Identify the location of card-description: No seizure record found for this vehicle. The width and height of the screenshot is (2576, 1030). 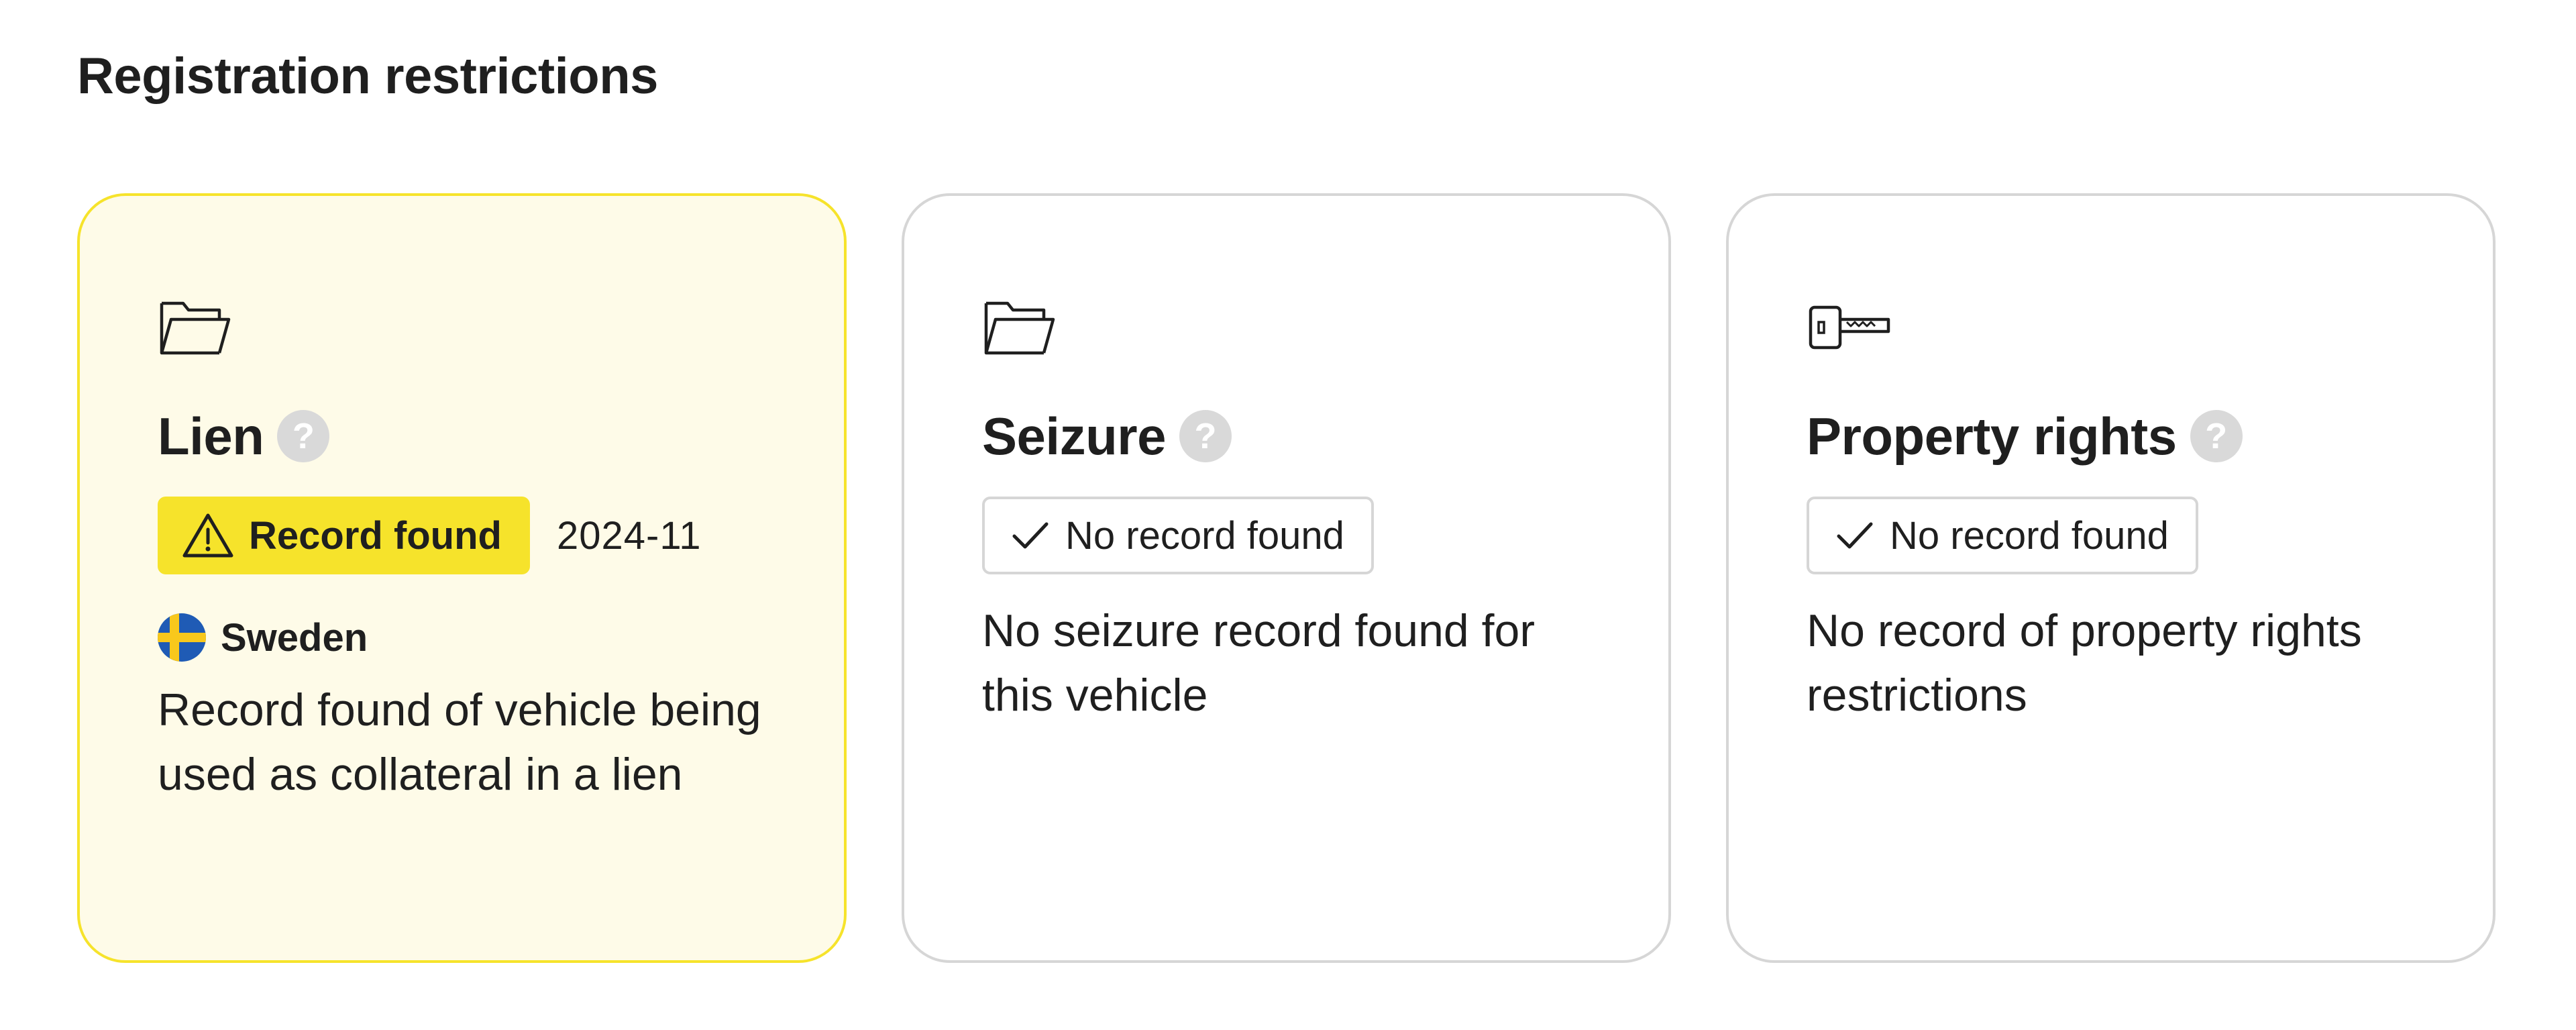
(1258, 663).